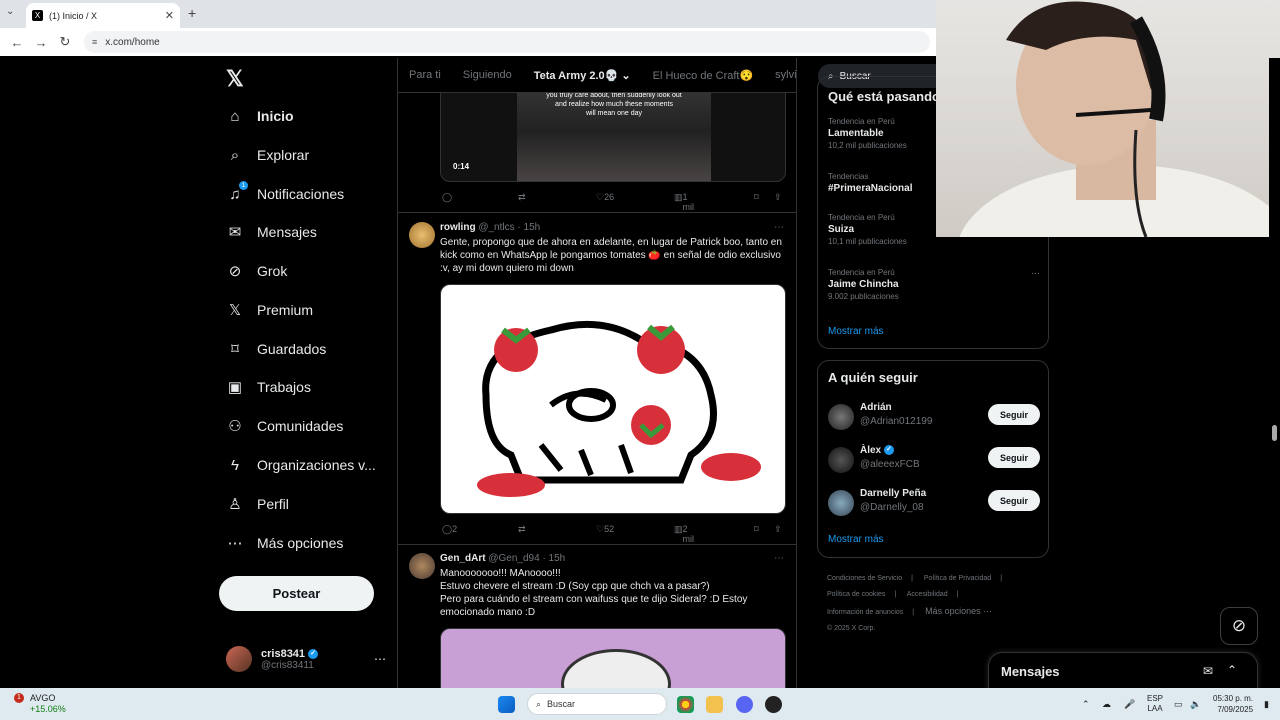 The width and height of the screenshot is (1280, 720). I want to click on new-tab-button: +, so click(192, 13).